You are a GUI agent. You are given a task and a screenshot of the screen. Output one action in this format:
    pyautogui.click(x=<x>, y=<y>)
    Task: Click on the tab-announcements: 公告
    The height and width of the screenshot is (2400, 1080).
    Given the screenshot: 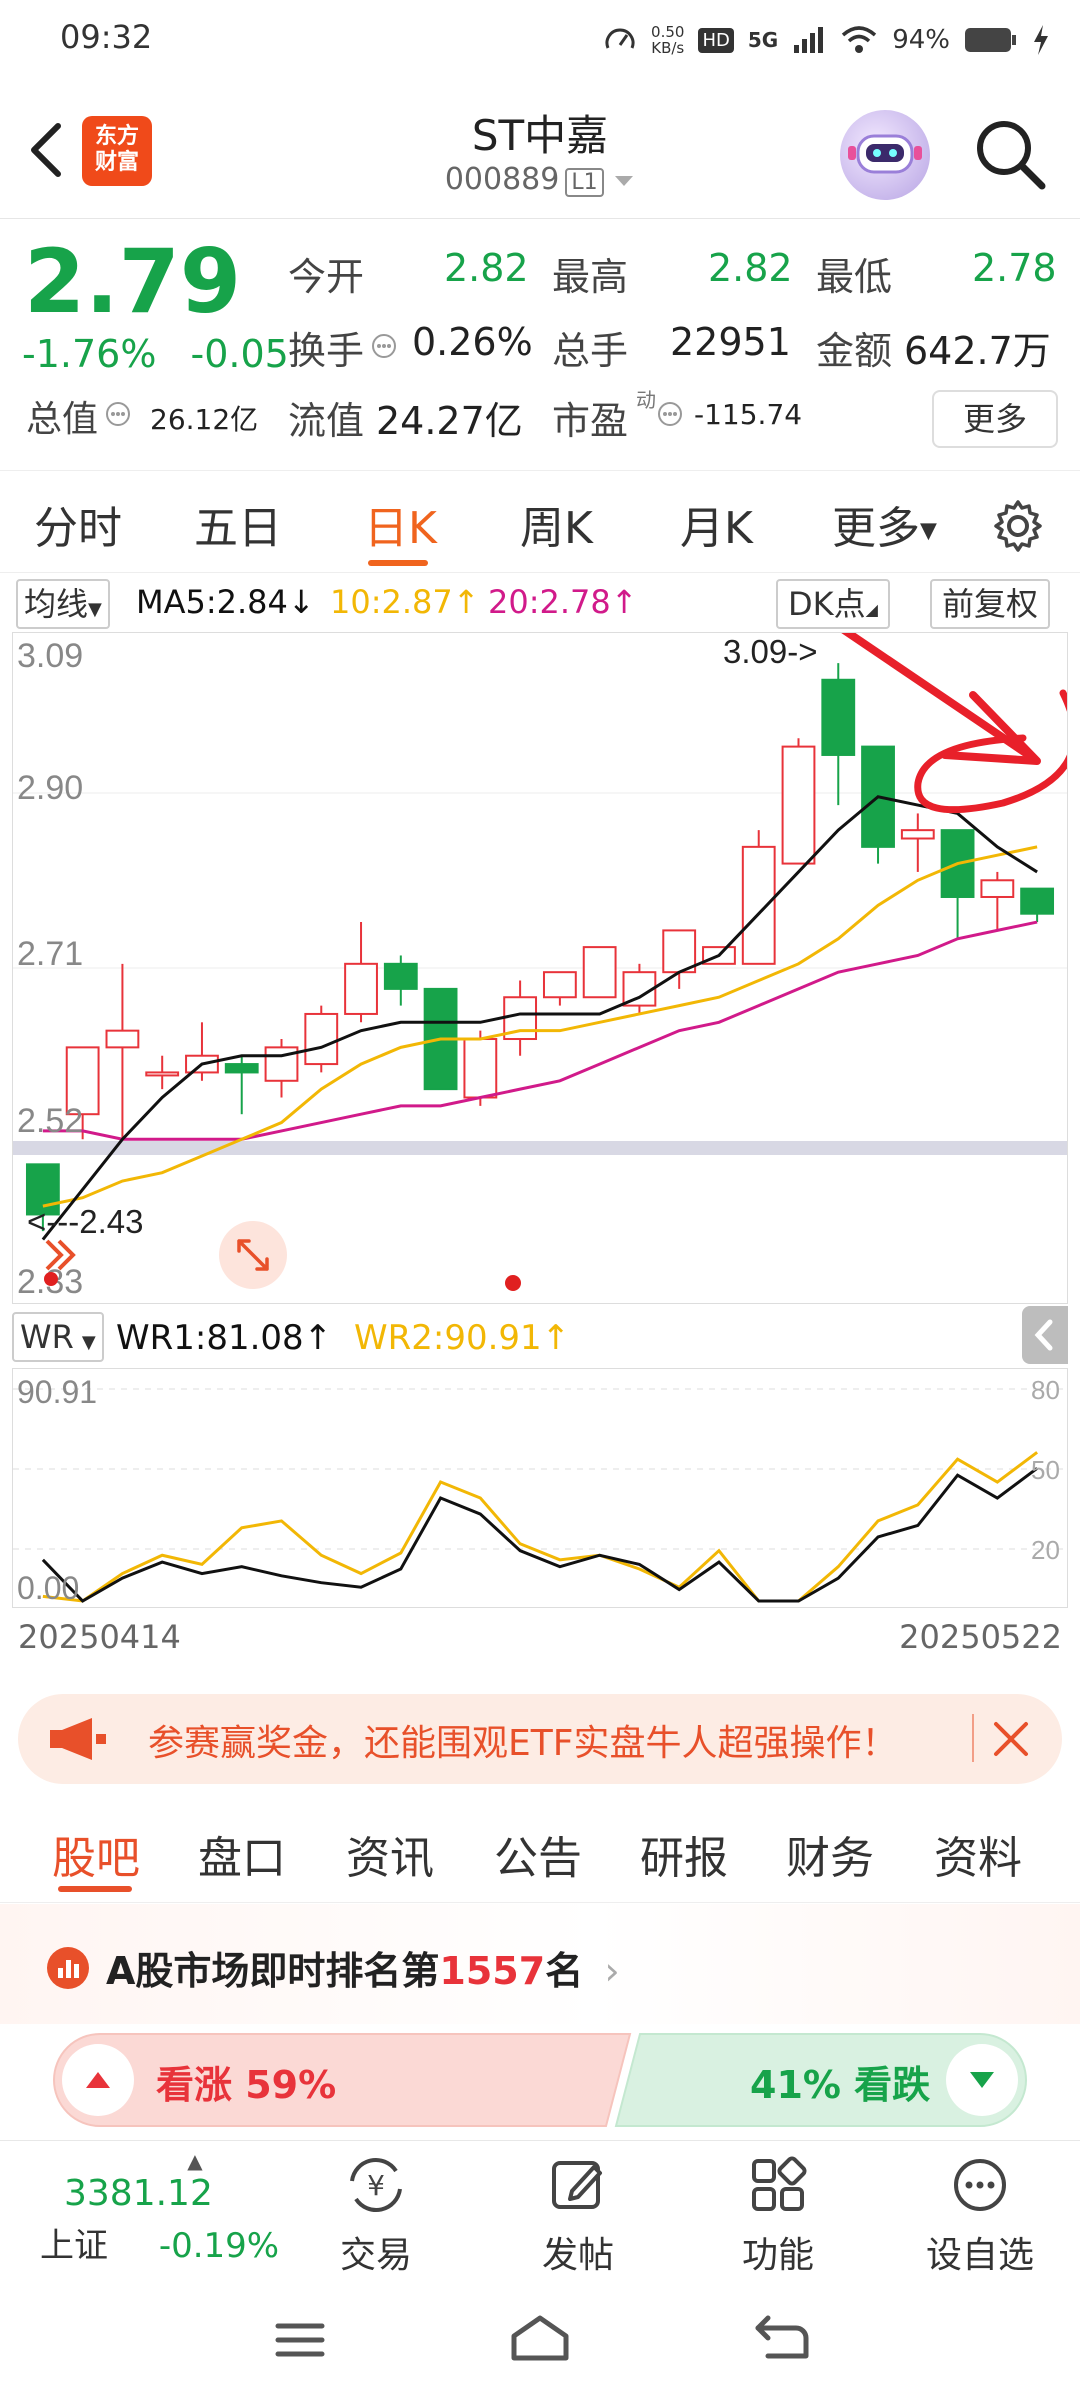 What is the action you would take?
    pyautogui.click(x=538, y=1854)
    